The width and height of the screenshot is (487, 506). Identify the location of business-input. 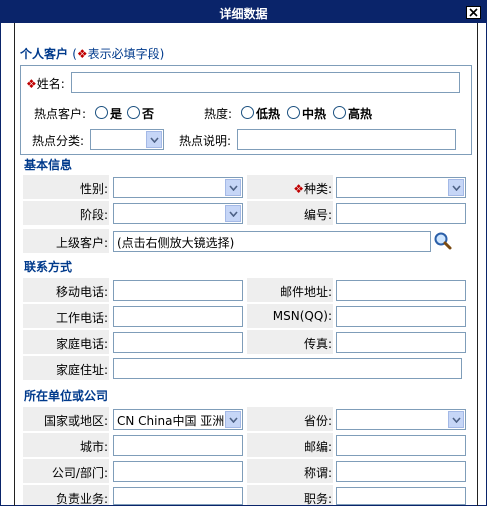
(178, 496).